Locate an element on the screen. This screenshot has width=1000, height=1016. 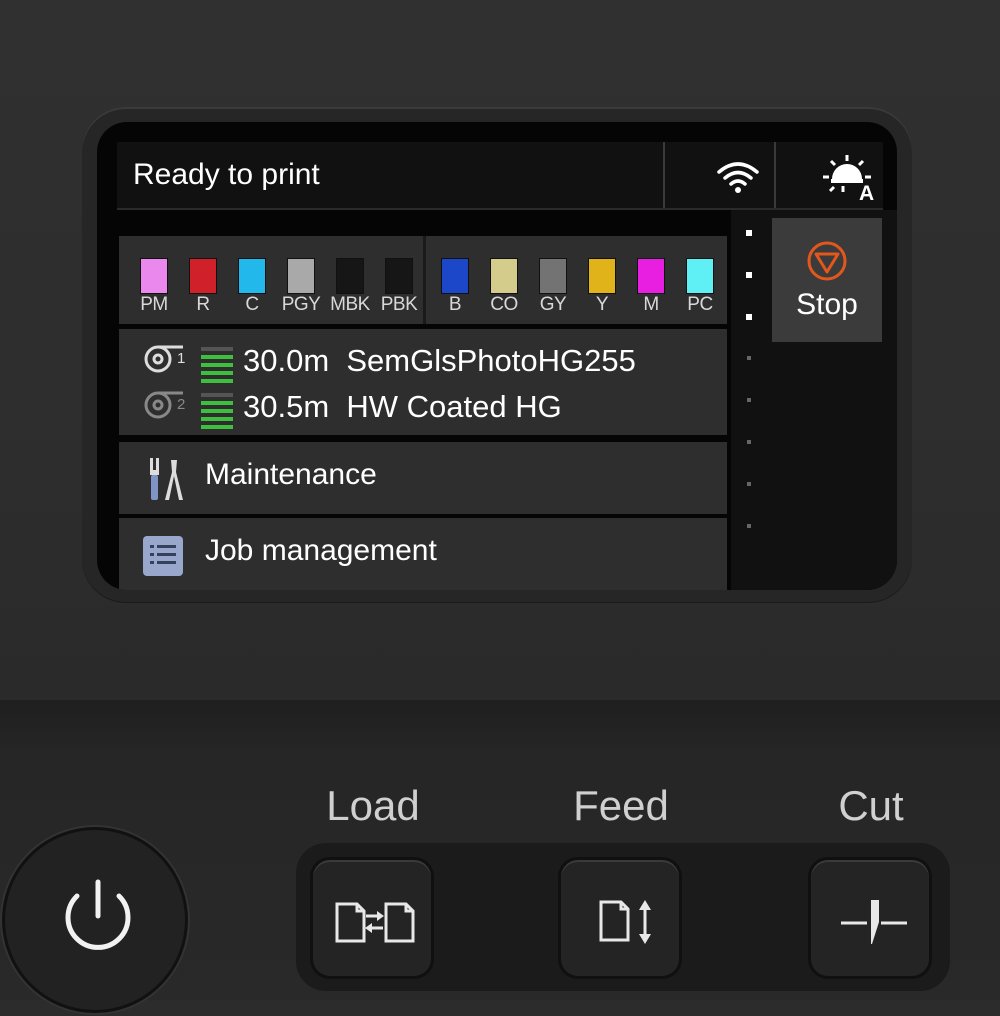
cut-label: Cut is located at coordinates (871, 805).